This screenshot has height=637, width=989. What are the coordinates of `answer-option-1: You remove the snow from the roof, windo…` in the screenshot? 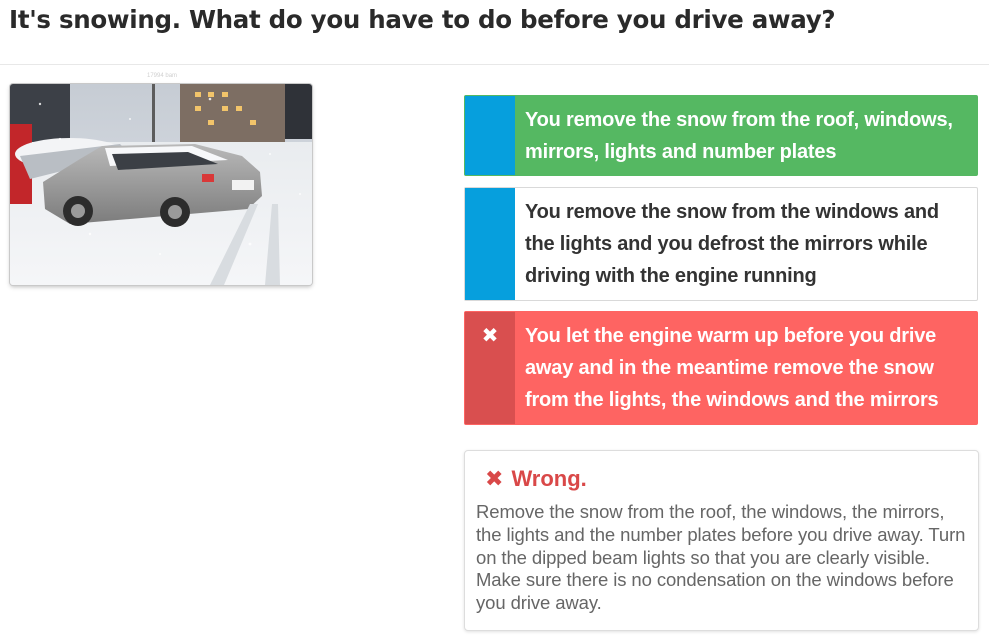 It's located at (721, 135).